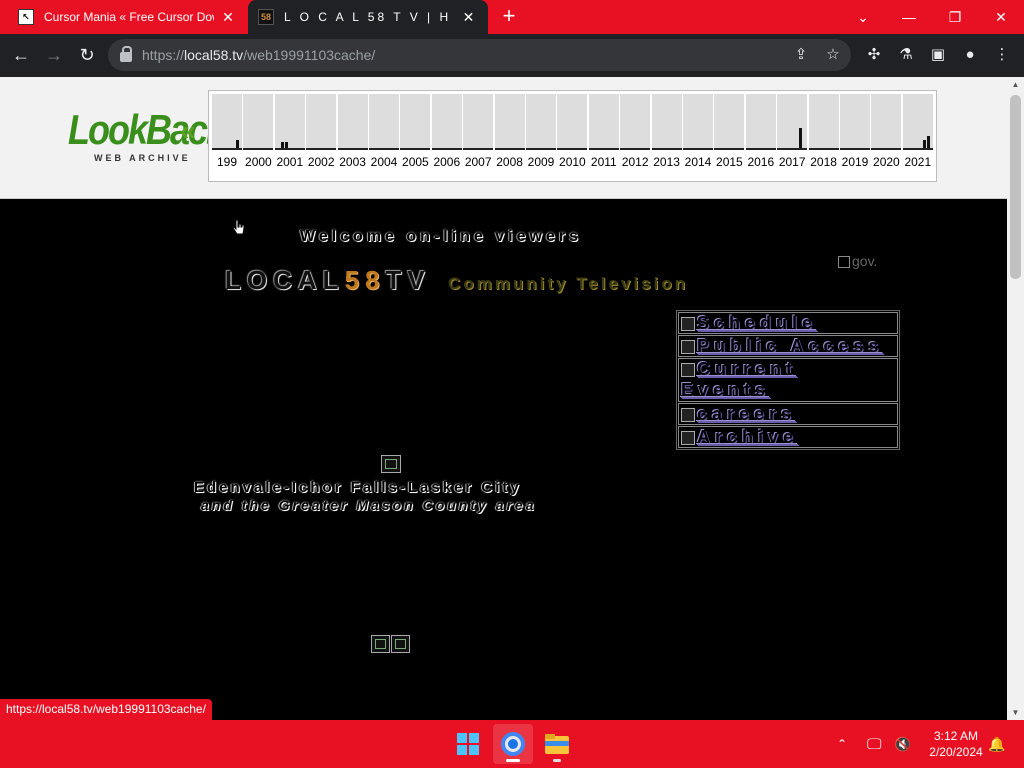 This screenshot has width=1024, height=768. I want to click on profile-avatar-icon: ●, so click(970, 55).